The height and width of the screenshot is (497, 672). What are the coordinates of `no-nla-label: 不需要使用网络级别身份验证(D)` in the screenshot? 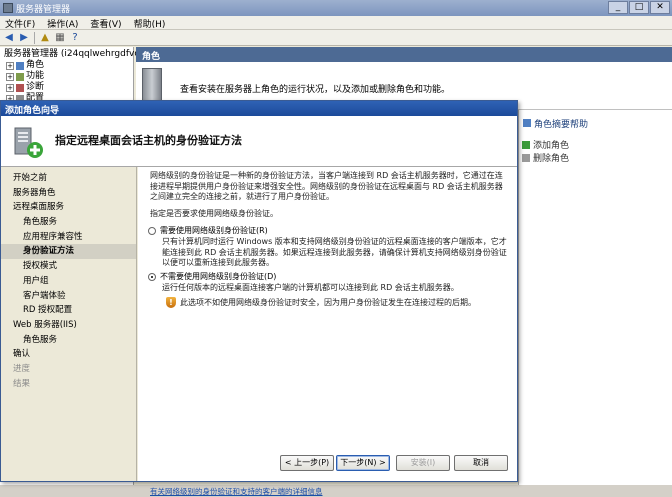 It's located at (218, 276).